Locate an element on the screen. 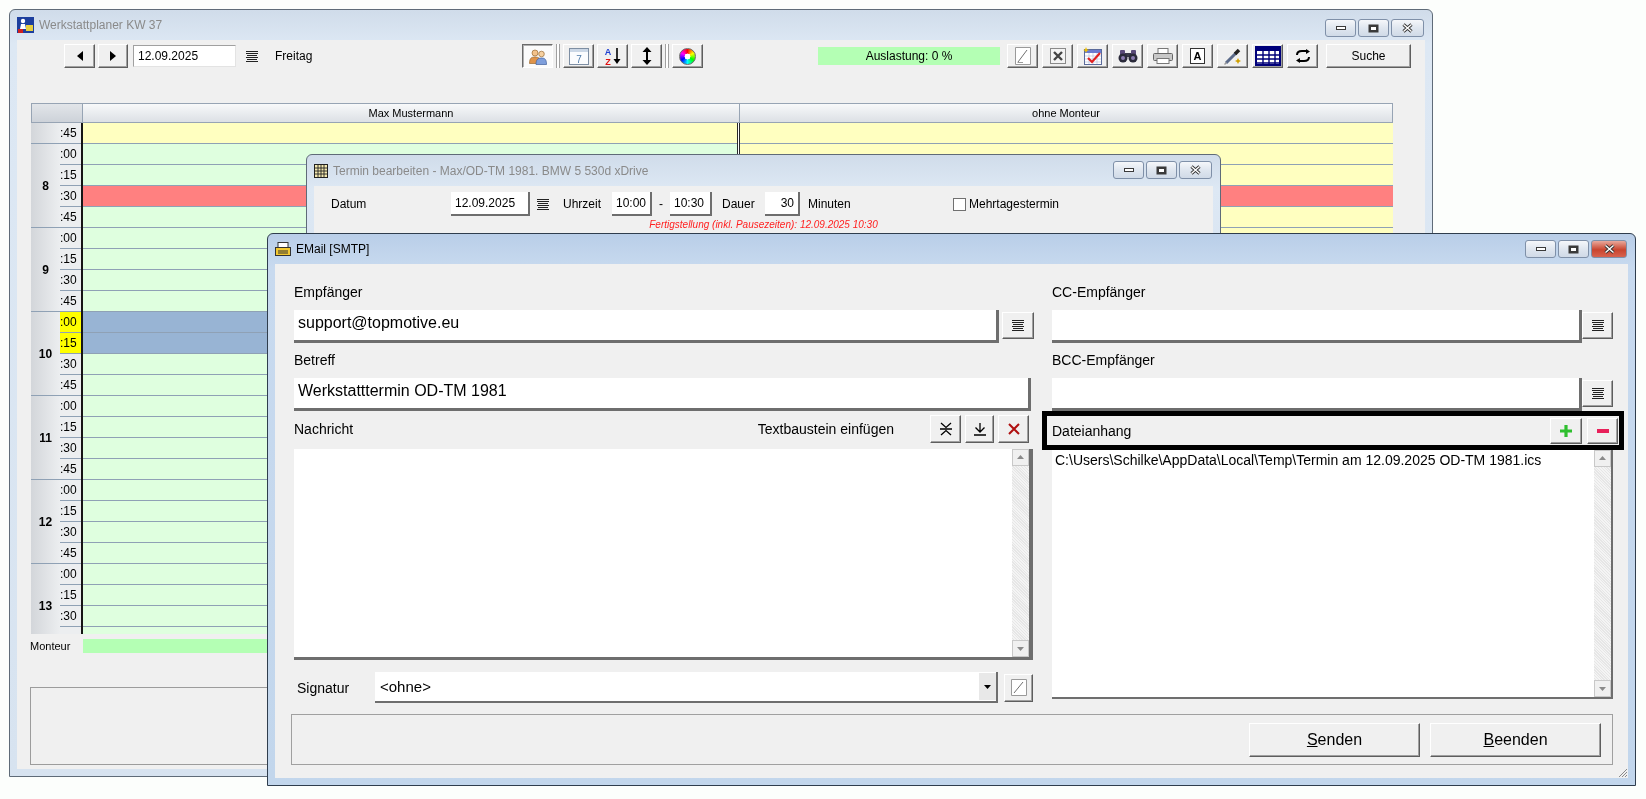 The height and width of the screenshot is (799, 1646). send-button: Senden is located at coordinates (1334, 739).